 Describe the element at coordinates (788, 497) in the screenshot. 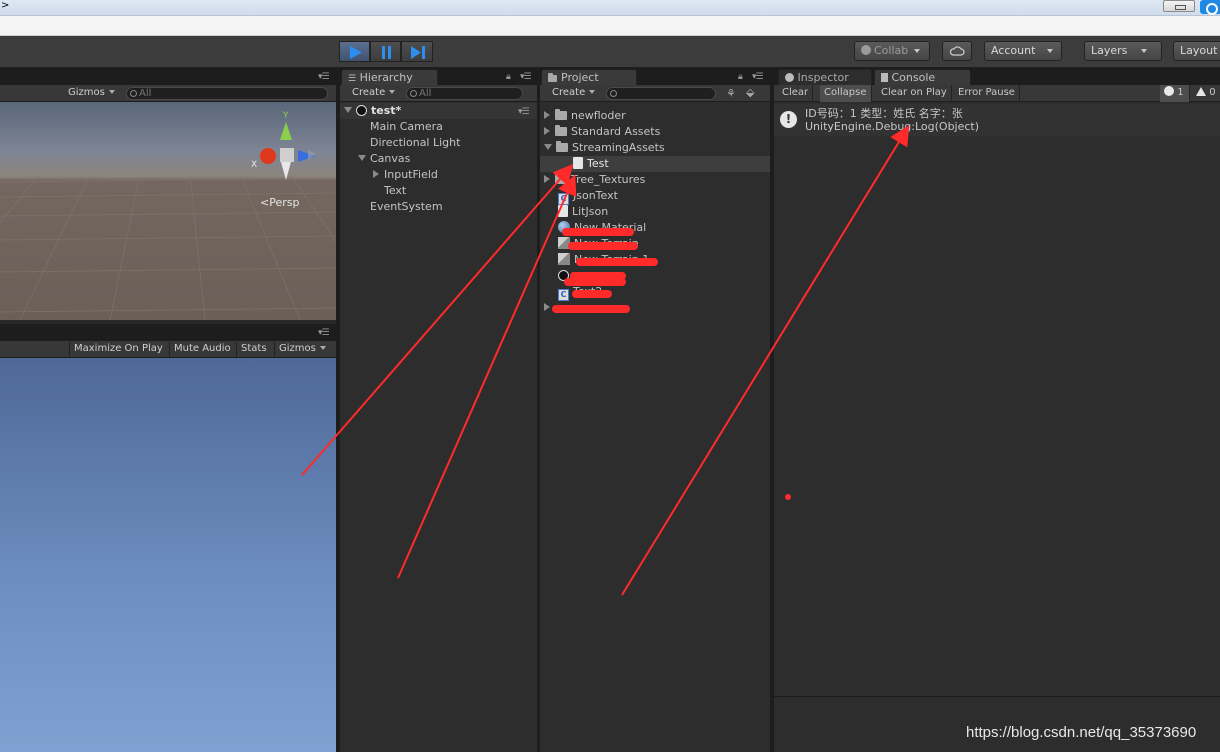

I see `annotation-dot` at that location.